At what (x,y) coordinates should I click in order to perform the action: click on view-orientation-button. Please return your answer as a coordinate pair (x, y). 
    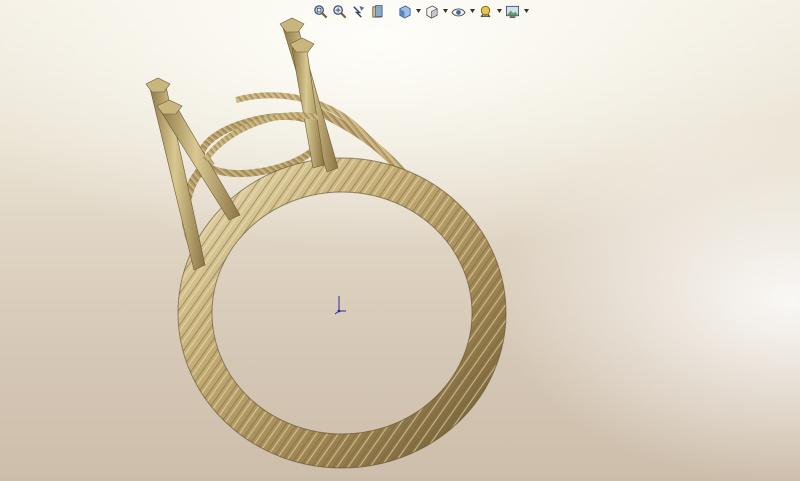
    Looking at the image, I should click on (404, 11).